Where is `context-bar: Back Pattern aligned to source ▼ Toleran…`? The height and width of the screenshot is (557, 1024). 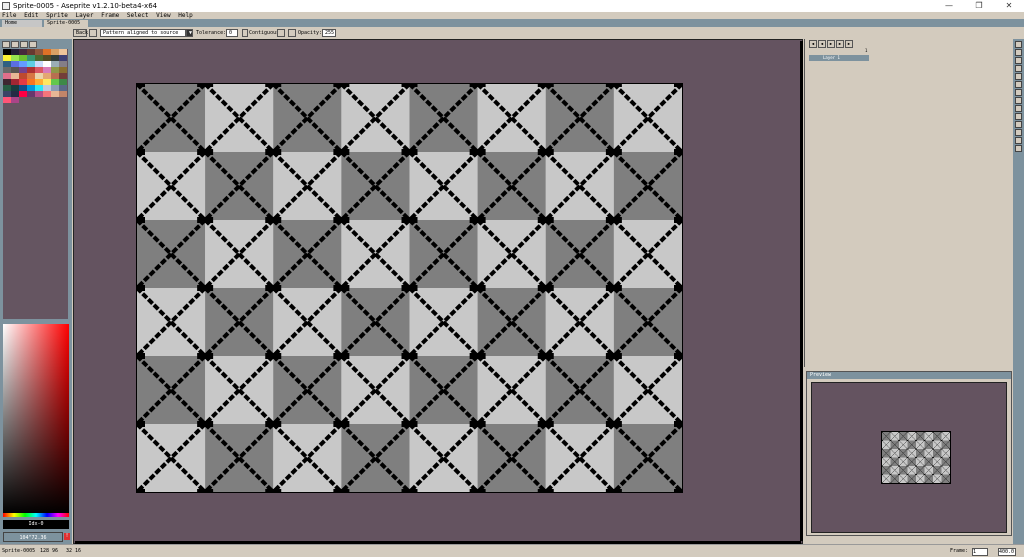 context-bar: Back Pattern aligned to source ▼ Toleran… is located at coordinates (512, 33).